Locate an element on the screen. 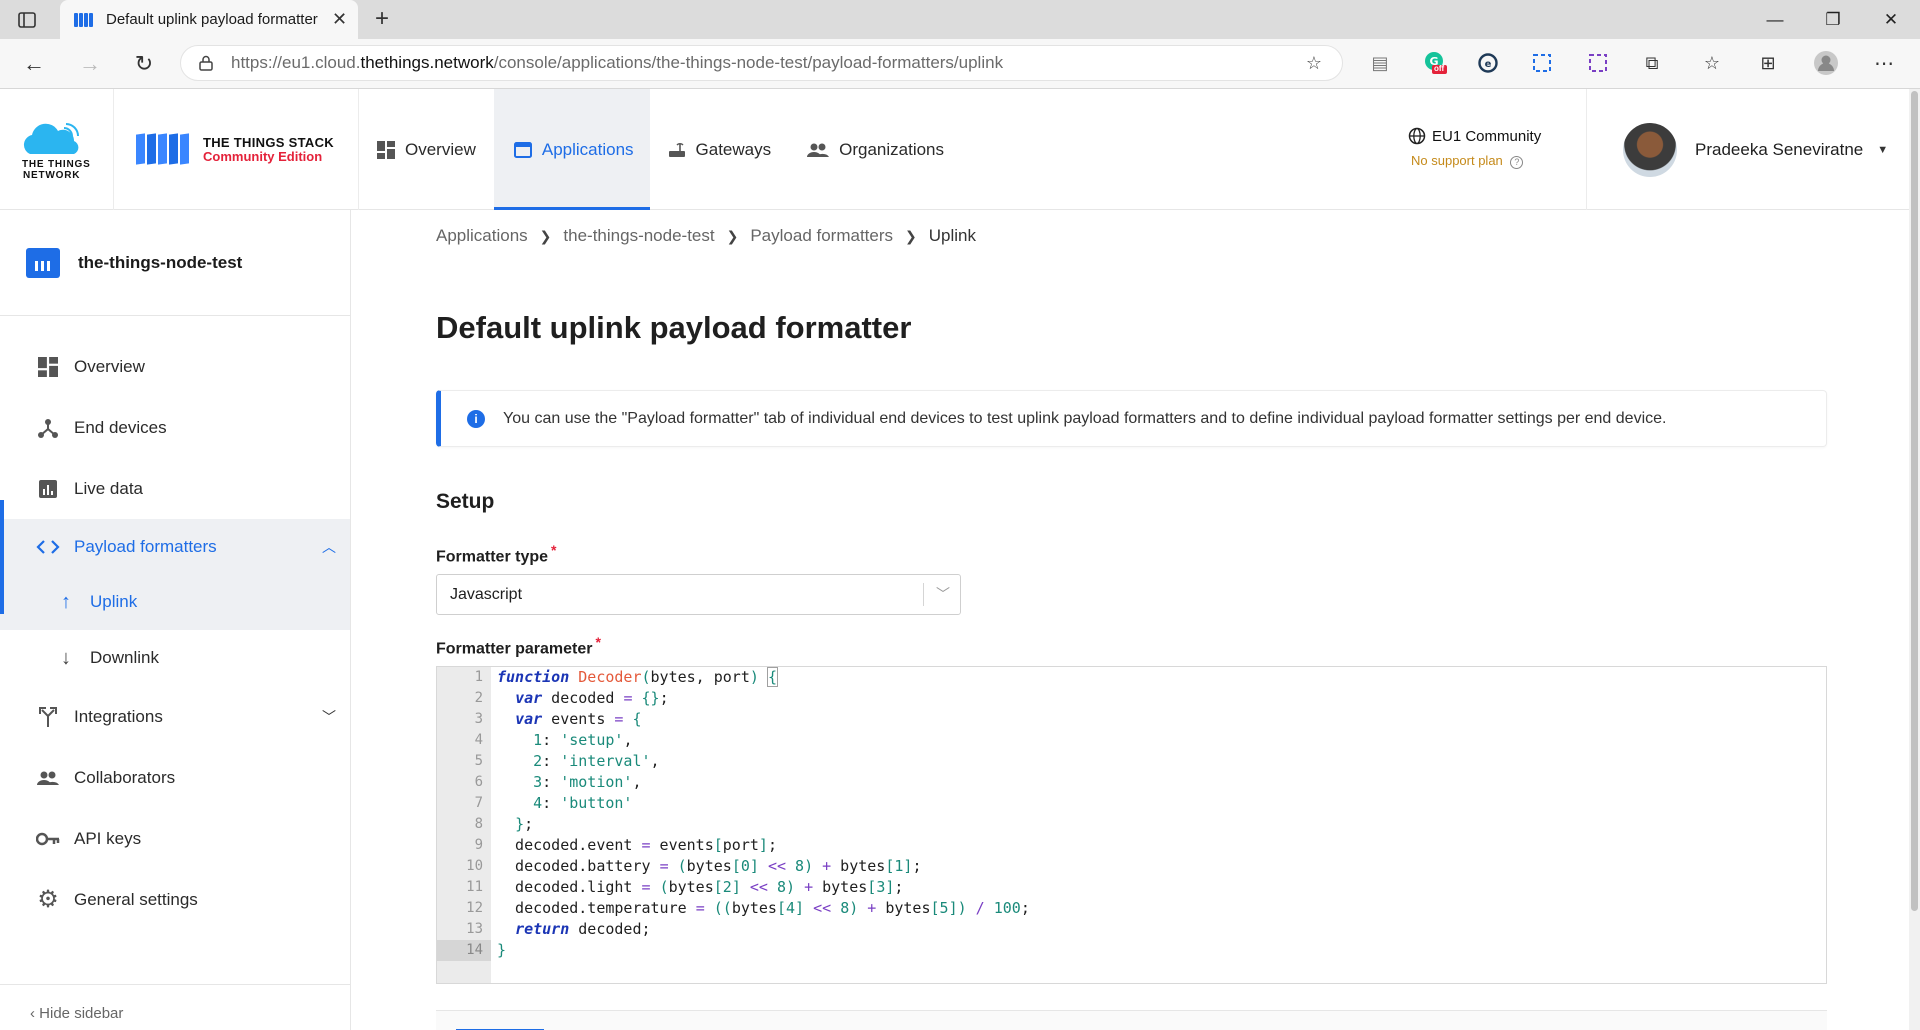 The width and height of the screenshot is (1920, 1030). code-line: 4: 'button' is located at coordinates (564, 803).